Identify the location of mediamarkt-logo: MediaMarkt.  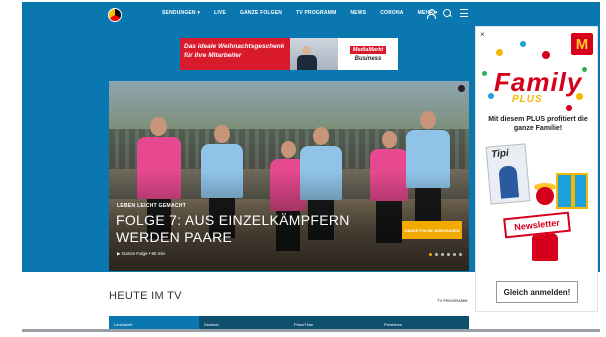
(368, 50).